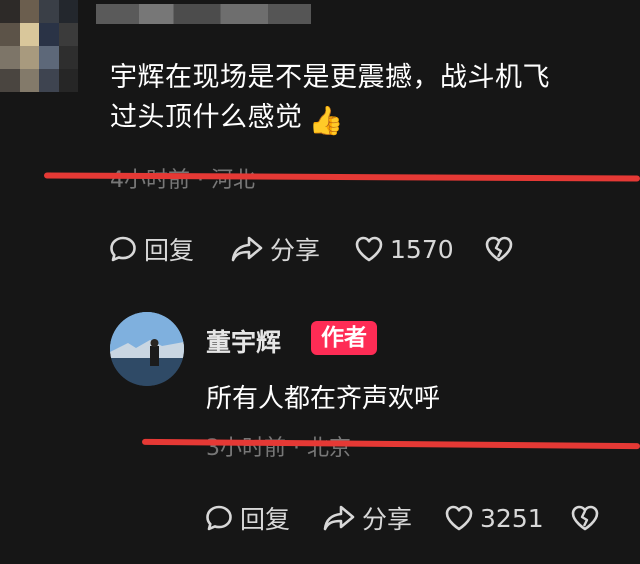 This screenshot has height=564, width=640. Describe the element at coordinates (39, 46) in the screenshot. I see `commenter-avatar` at that location.